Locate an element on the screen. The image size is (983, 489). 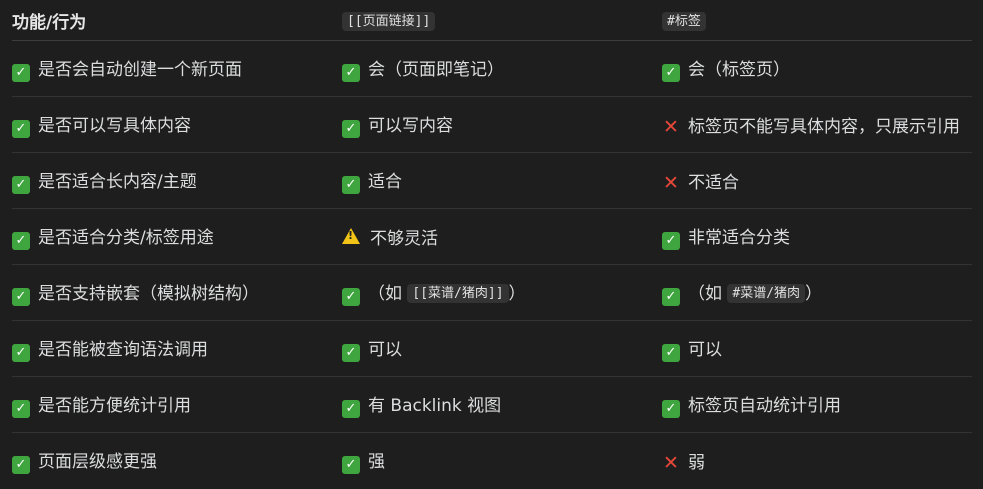
feature-cell: ✓ 是否能被查询语法调用 is located at coordinates (177, 348).